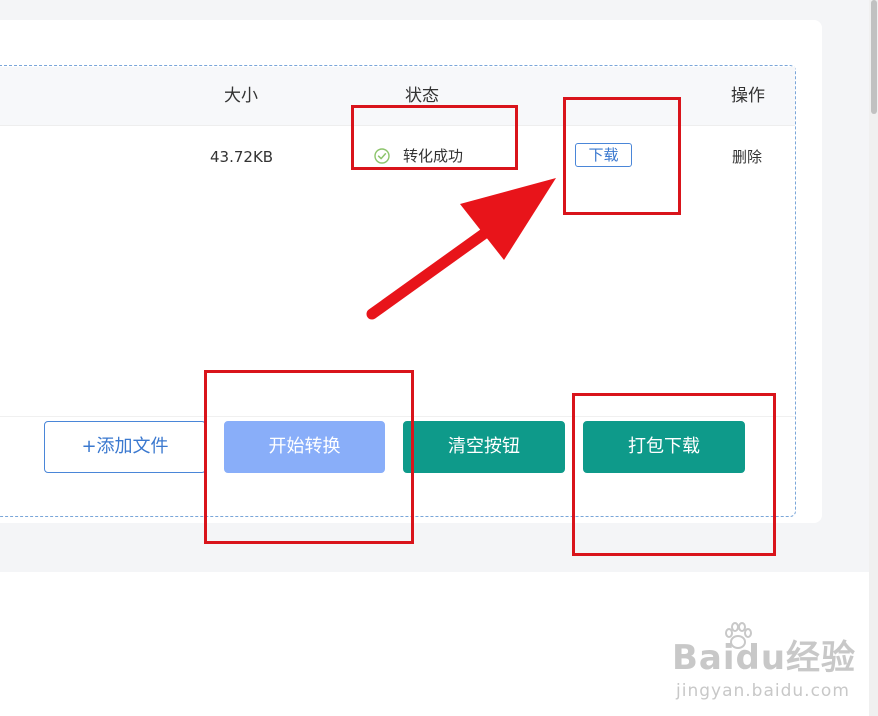  What do you see at coordinates (242, 157) in the screenshot?
I see `file-size: 43.72KB` at bounding box center [242, 157].